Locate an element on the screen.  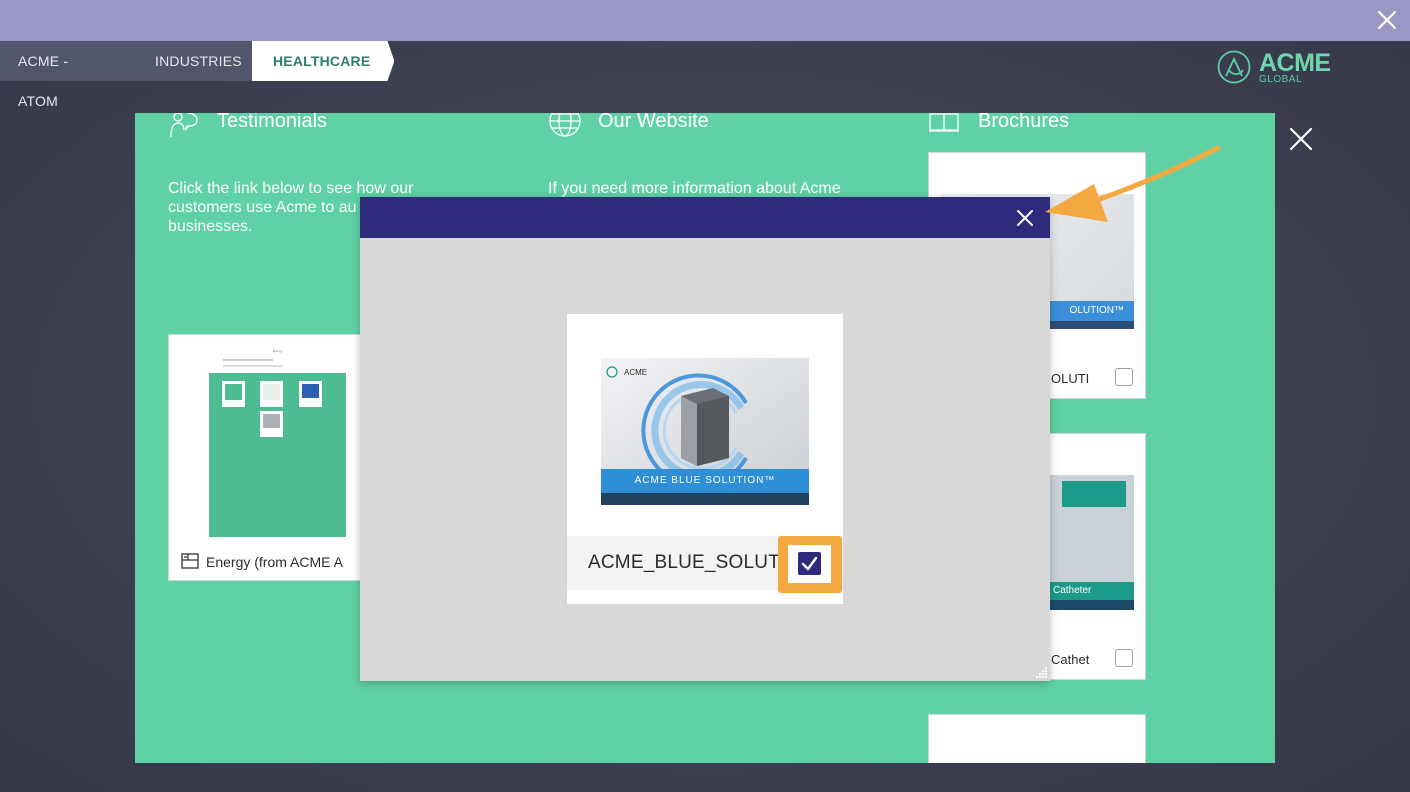
logo-title: ACME is located at coordinates (1295, 63).